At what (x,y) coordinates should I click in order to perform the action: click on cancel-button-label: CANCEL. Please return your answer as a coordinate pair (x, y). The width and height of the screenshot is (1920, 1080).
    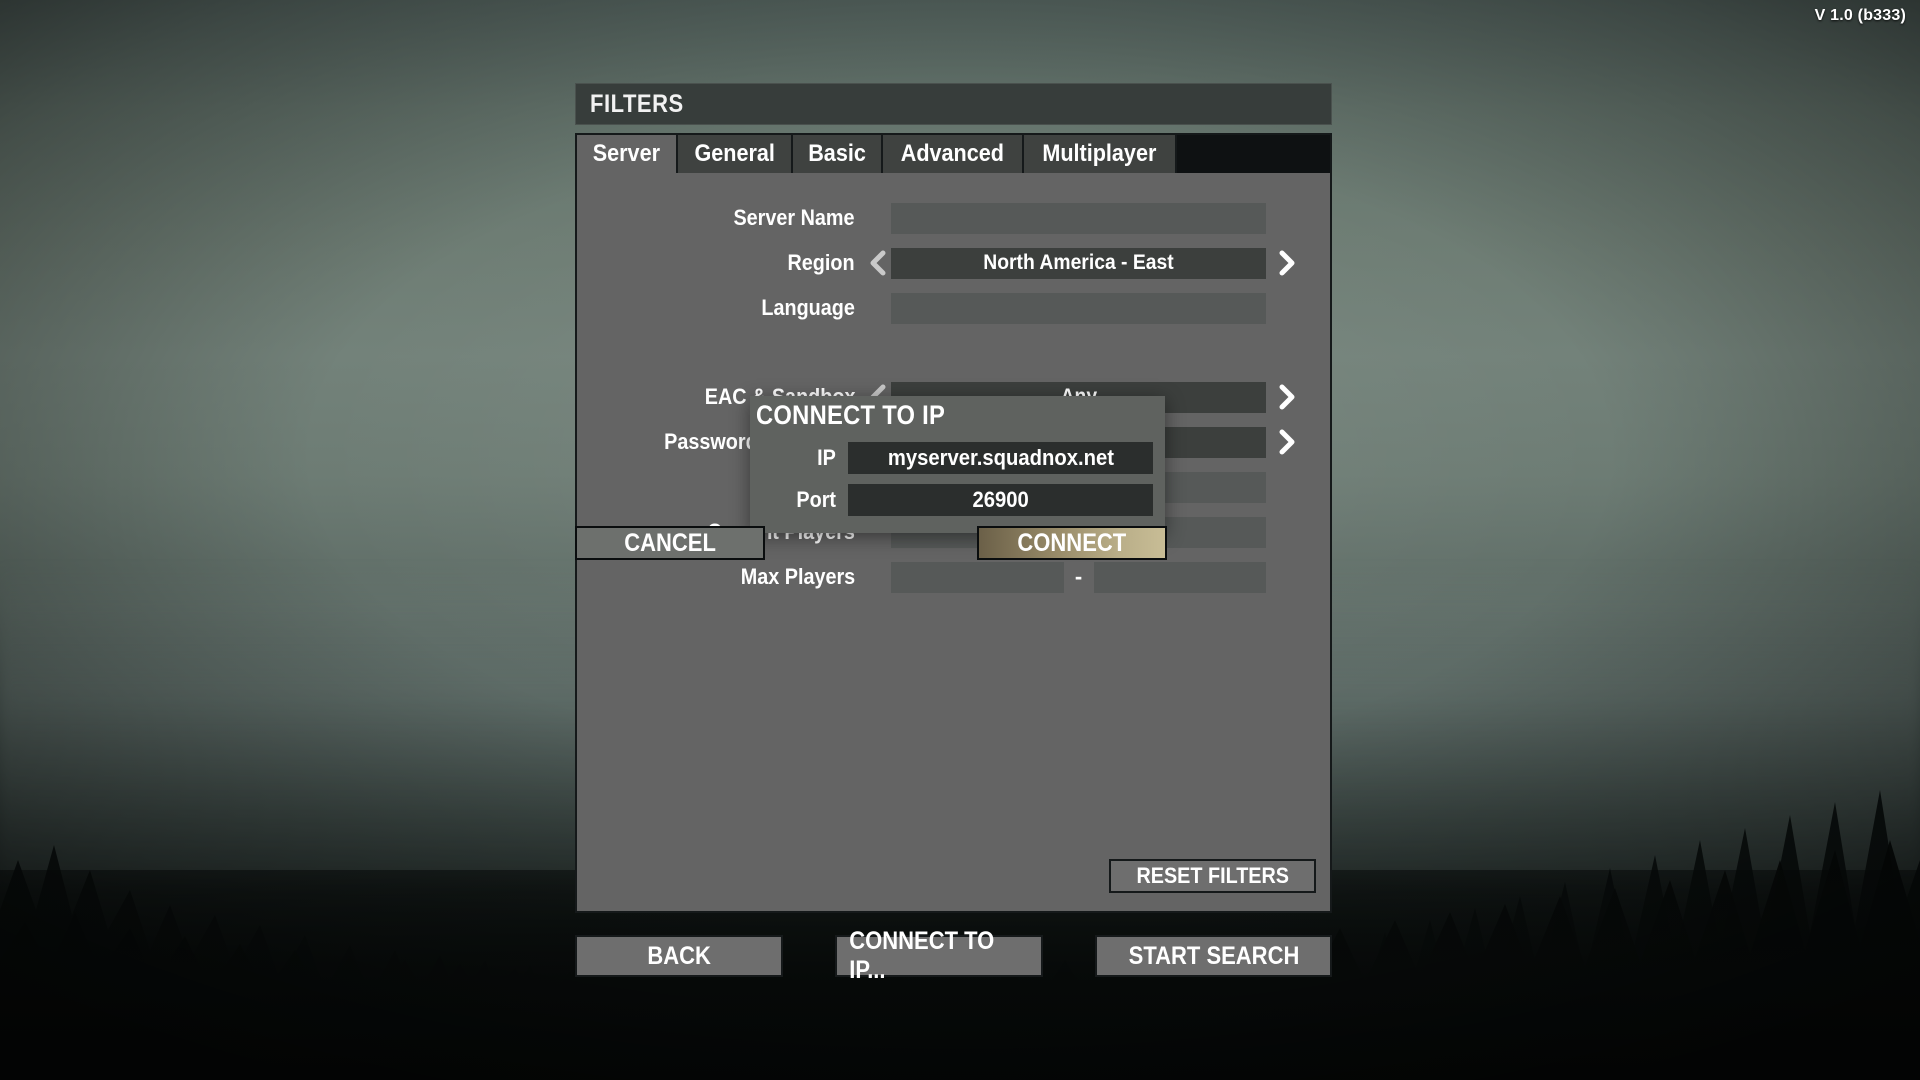
    Looking at the image, I should click on (670, 542).